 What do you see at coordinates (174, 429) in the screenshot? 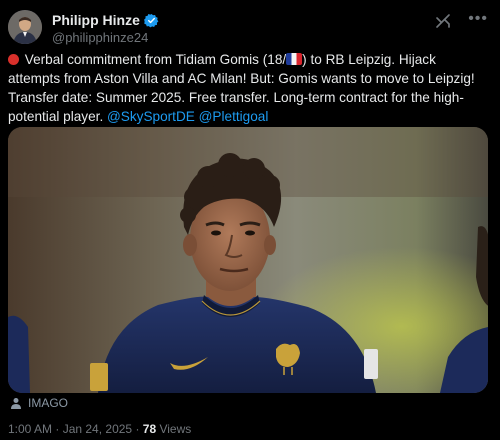
I see `views-label: Views` at bounding box center [174, 429].